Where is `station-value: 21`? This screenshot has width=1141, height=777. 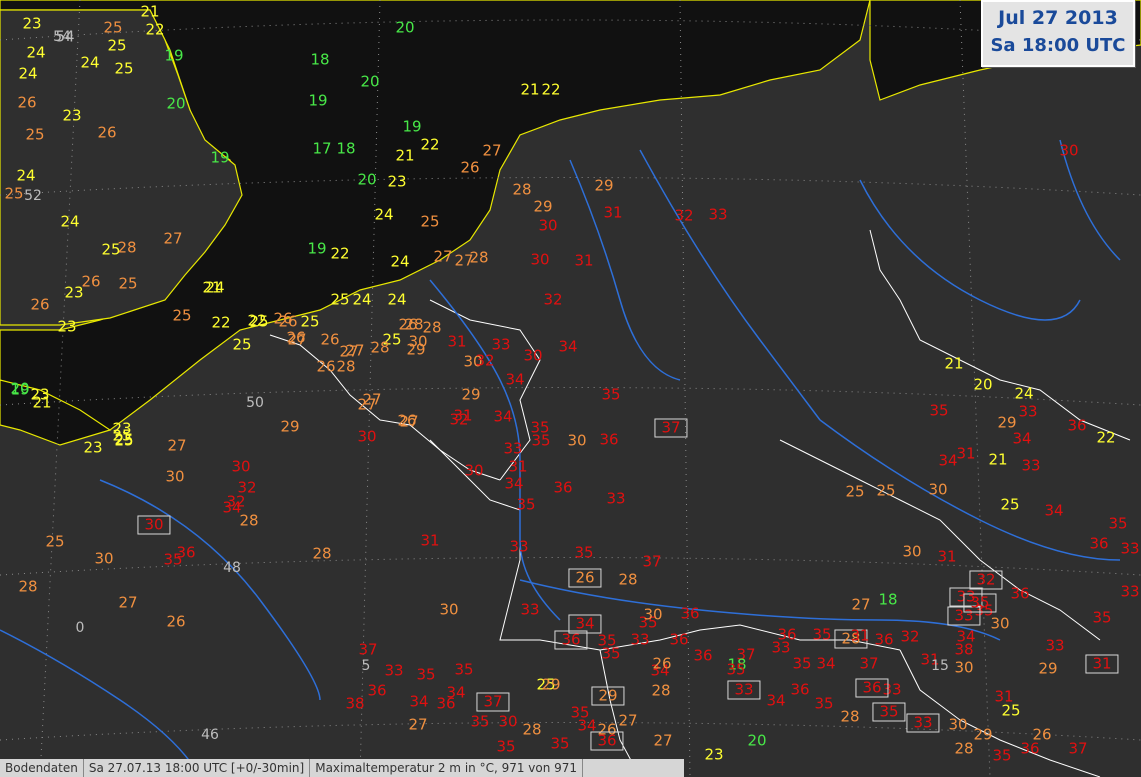
station-value: 21 is located at coordinates (998, 459).